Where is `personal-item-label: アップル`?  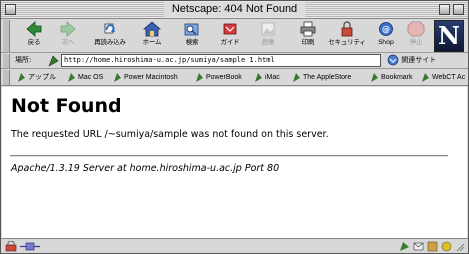
personal-item-label: アップル is located at coordinates (42, 77).